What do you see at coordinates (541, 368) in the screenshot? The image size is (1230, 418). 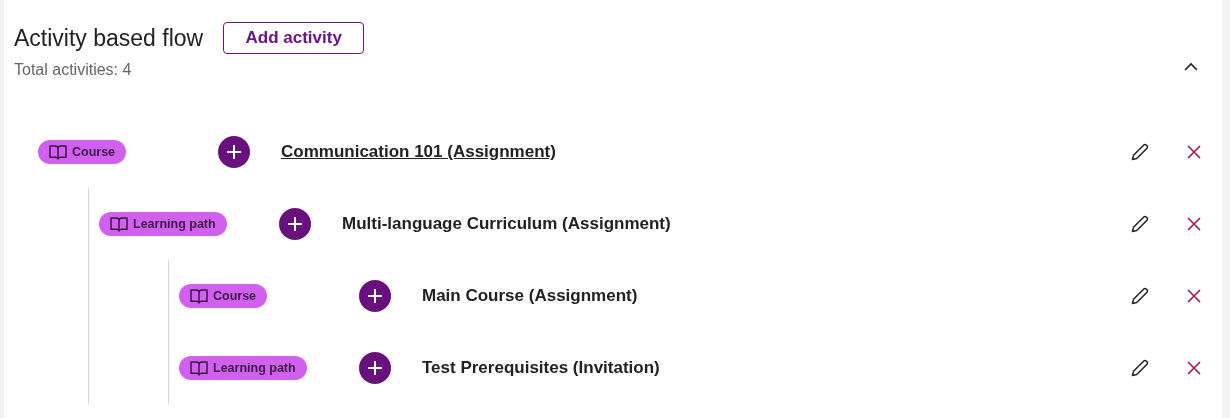 I see `activity-title: Test Prerequisites (Invitation)` at bounding box center [541, 368].